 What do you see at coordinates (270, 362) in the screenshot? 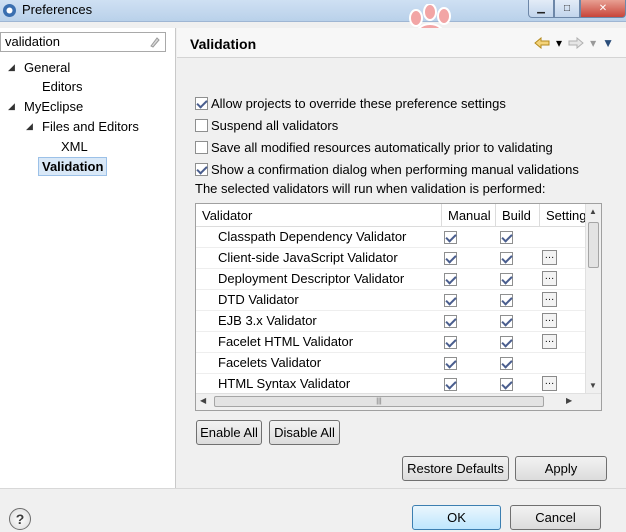
I see `validator-name: Facelets Validator` at bounding box center [270, 362].